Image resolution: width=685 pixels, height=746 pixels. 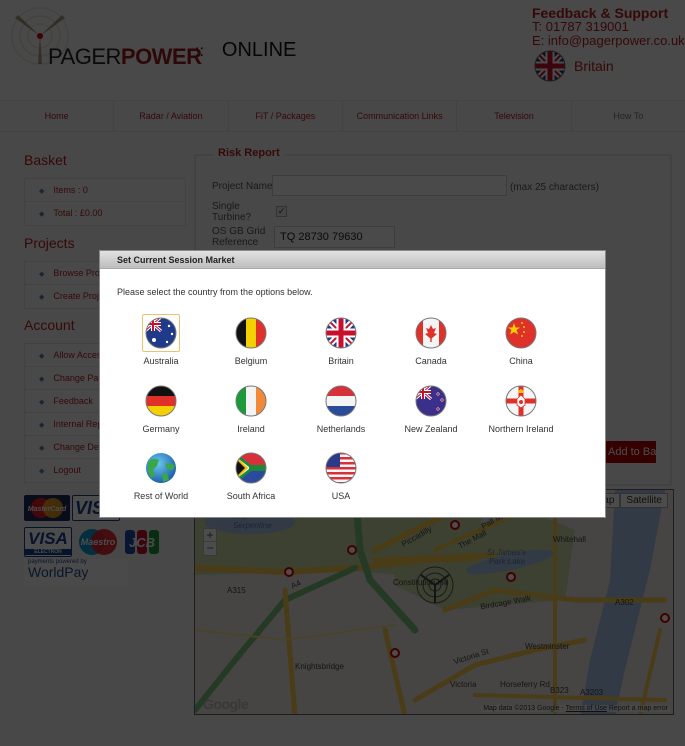 I want to click on australia-flag-icon, so click(x=161, y=333).